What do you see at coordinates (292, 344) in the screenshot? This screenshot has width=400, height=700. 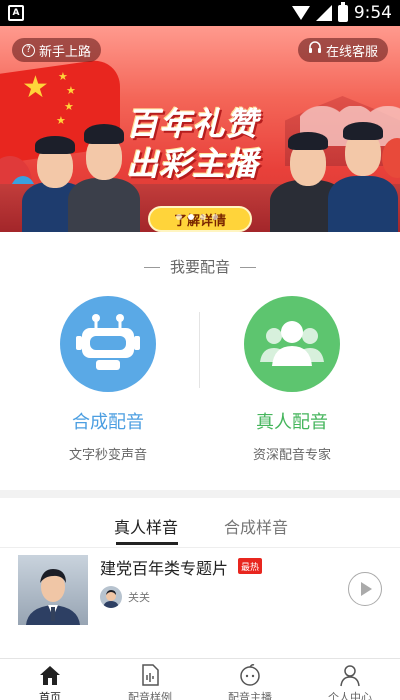 I see `people-icon` at bounding box center [292, 344].